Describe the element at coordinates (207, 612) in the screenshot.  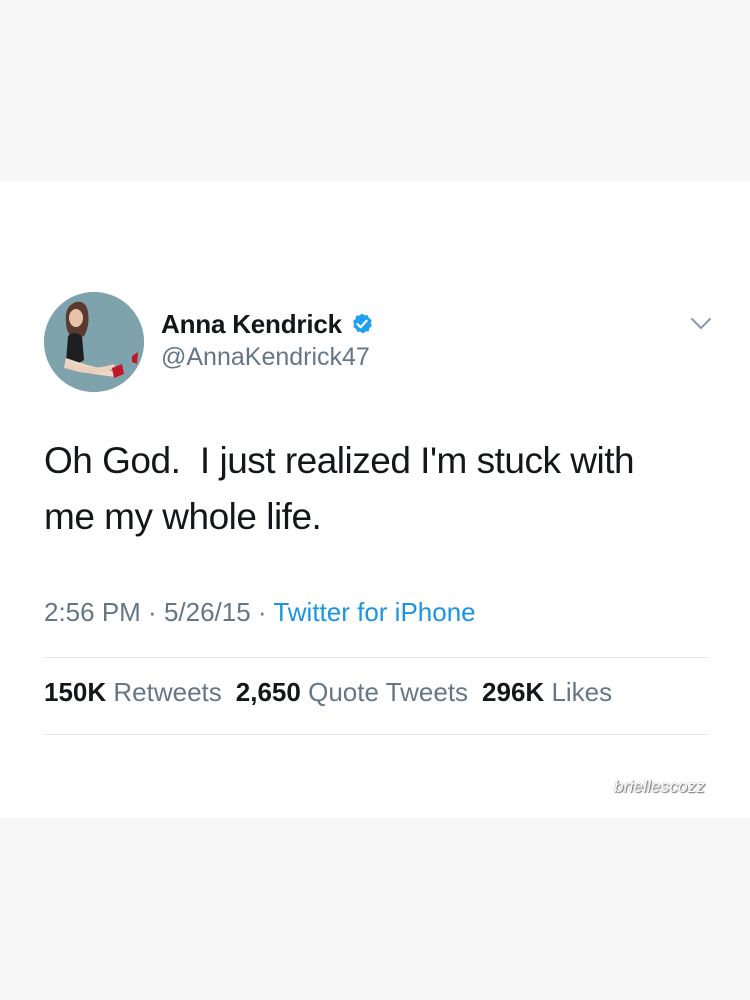
I see `tweet-date: 5/26/15` at that location.